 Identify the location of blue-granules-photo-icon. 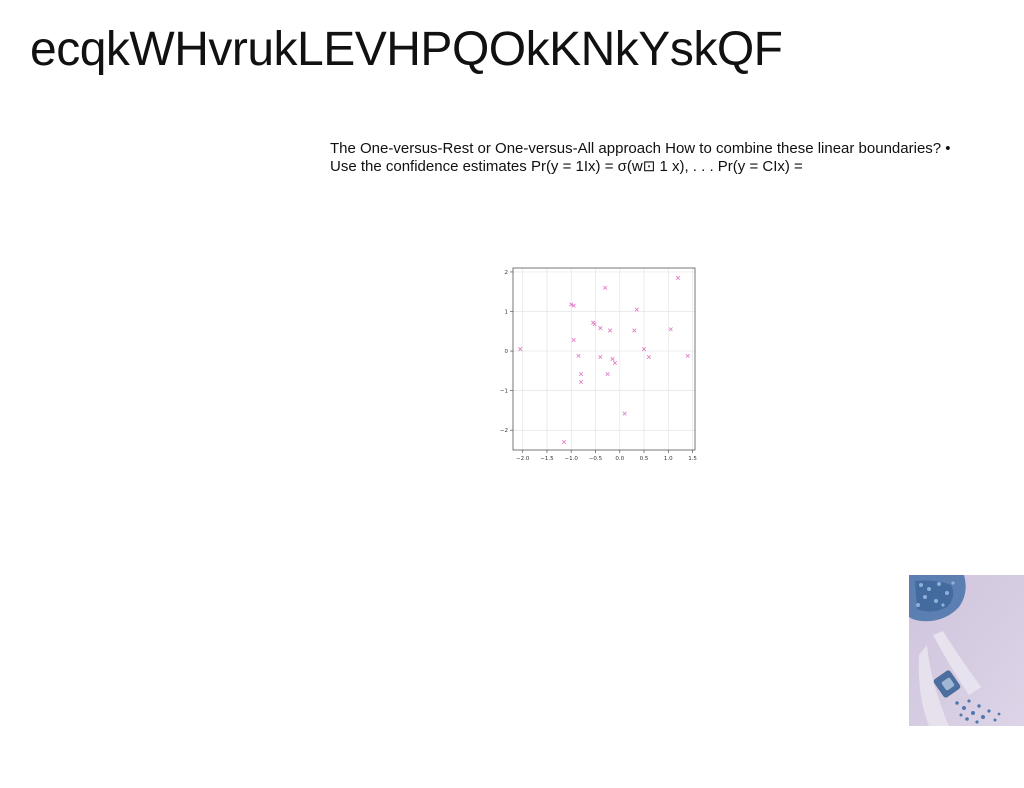
(966, 650).